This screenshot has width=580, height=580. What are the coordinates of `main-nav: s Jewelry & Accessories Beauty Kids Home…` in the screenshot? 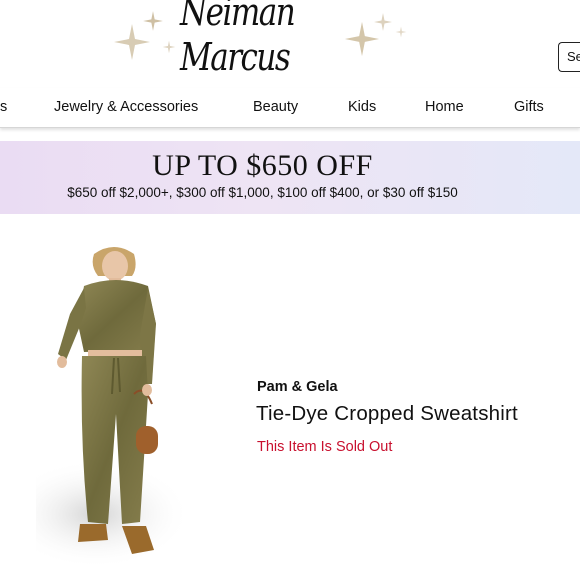 It's located at (290, 108).